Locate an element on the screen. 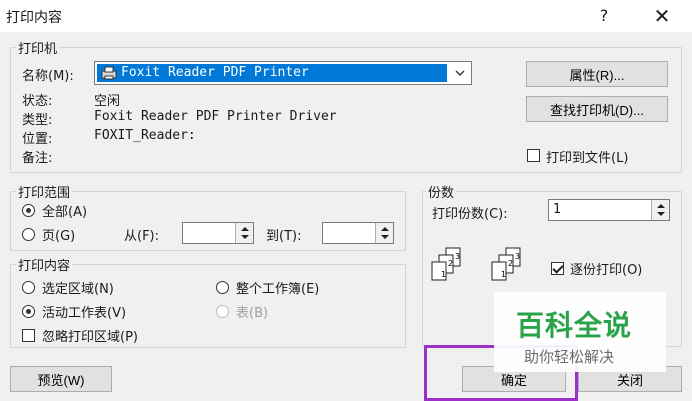  range-pages-label: 页(G) is located at coordinates (58, 234).